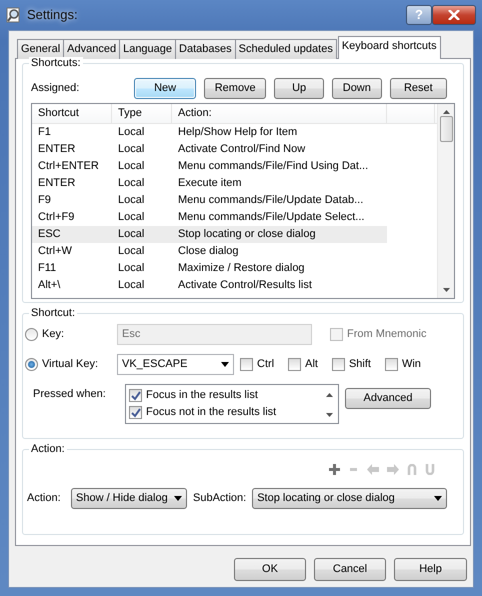 The width and height of the screenshot is (482, 596). I want to click on arrow-left-icon, so click(373, 469).